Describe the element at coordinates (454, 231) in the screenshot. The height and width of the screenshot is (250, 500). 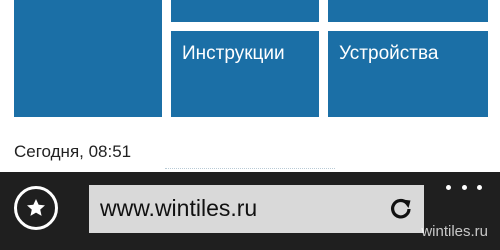
I see `watermark: wintiles.ru` at that location.